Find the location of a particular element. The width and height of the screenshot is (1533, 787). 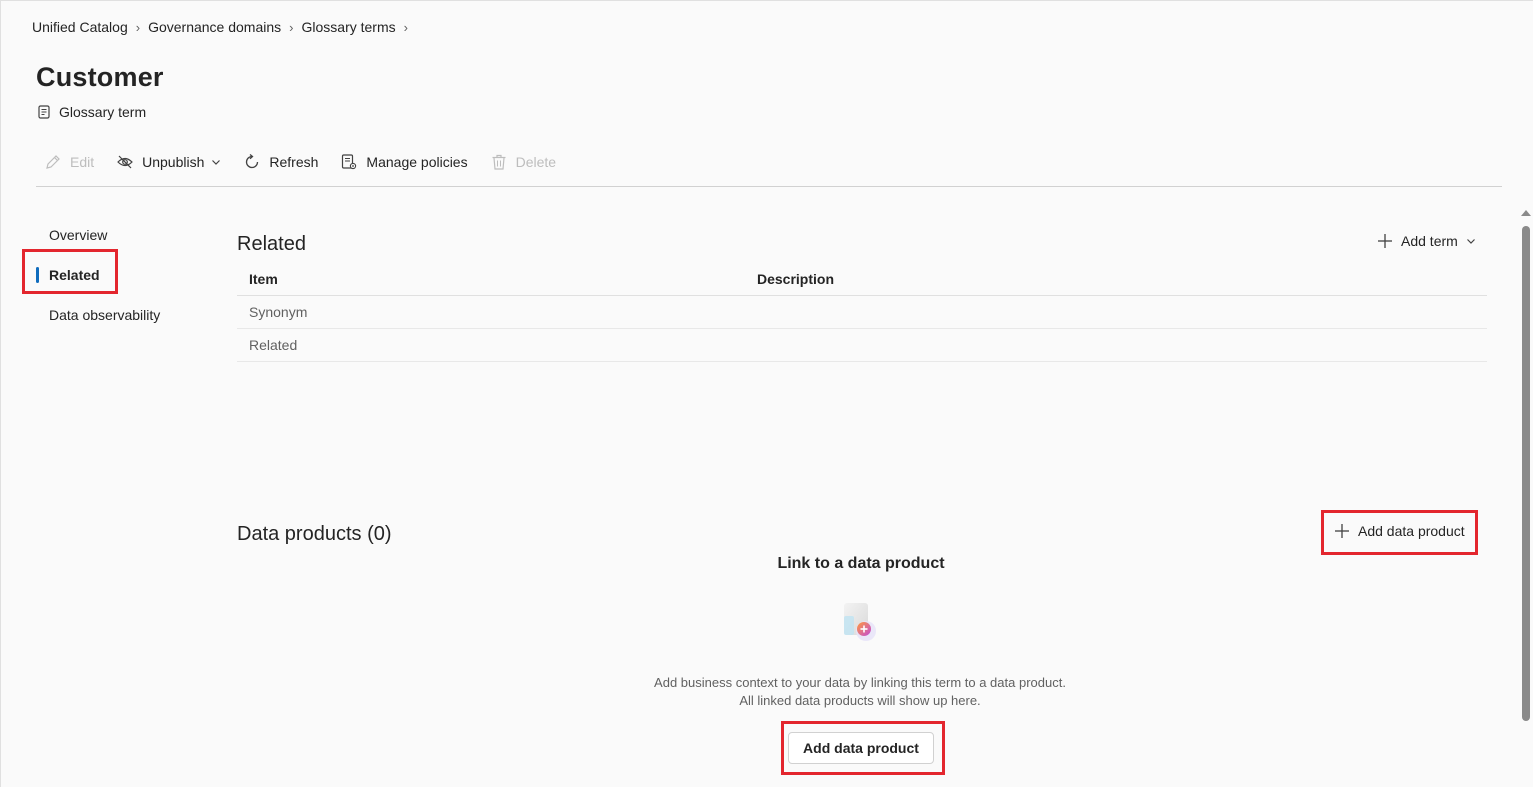

breadcrumb-unified-catalog: Unified Catalog is located at coordinates (80, 27).